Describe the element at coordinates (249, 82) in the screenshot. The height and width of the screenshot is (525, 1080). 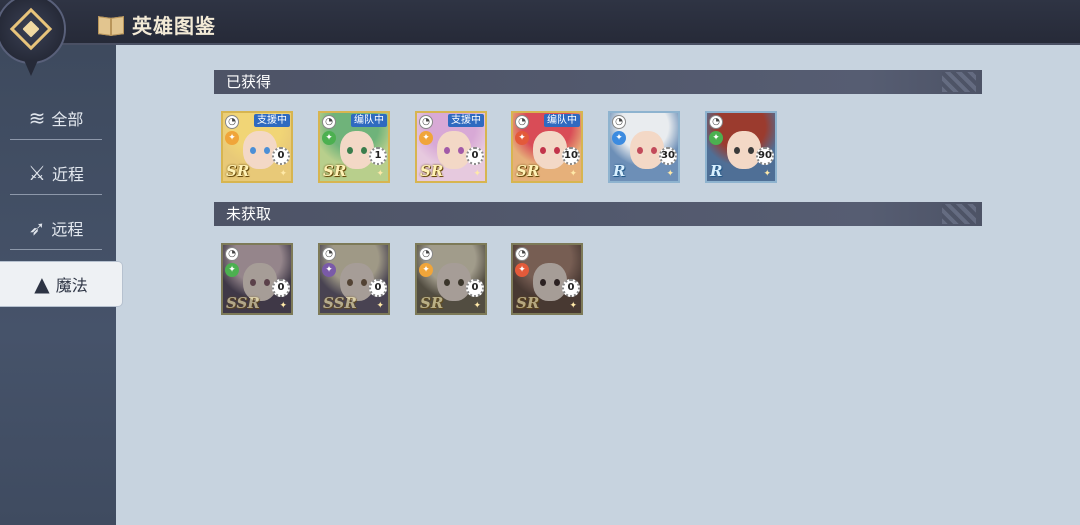
I see `section-title: 已获得` at that location.